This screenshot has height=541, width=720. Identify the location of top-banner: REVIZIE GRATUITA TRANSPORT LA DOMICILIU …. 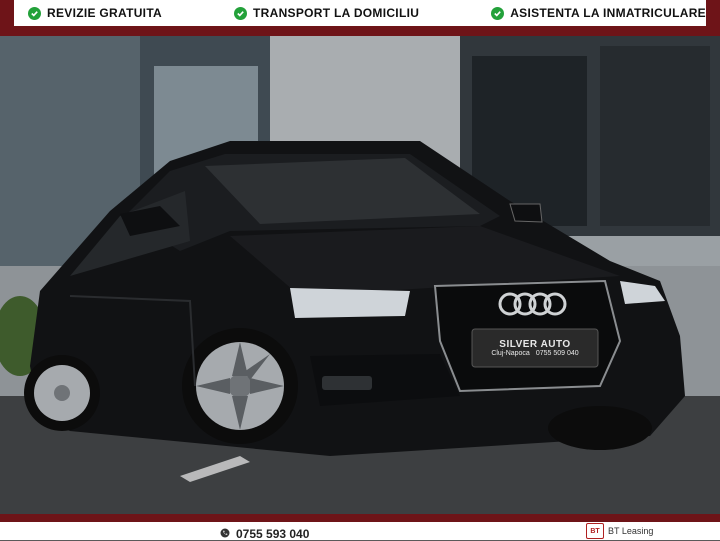
(360, 18).